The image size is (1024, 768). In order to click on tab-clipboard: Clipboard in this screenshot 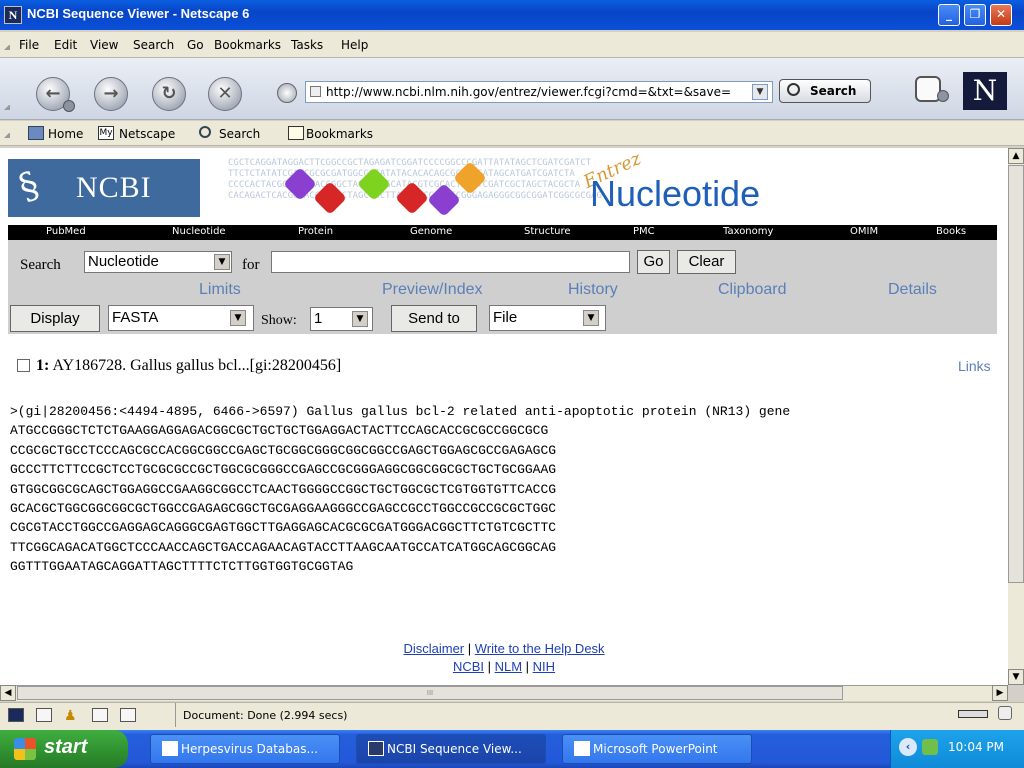, I will do `click(752, 290)`.